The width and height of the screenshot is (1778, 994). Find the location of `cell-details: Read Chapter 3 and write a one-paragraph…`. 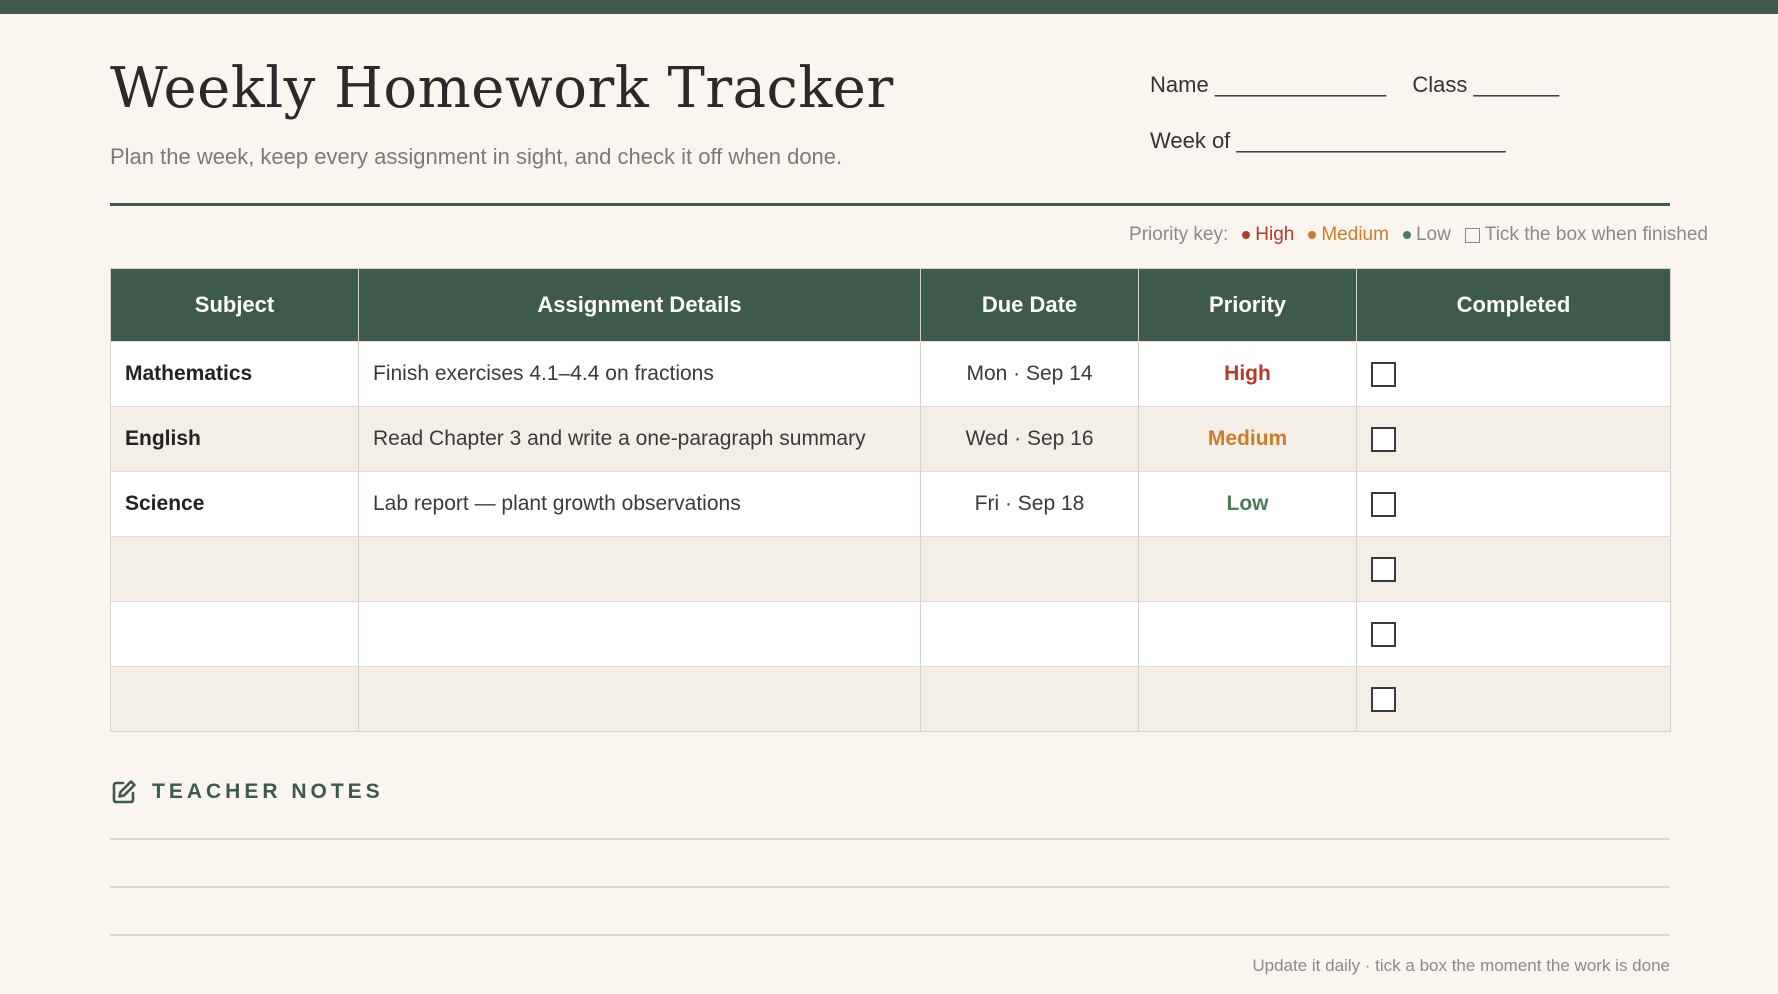

cell-details: Read Chapter 3 and write a one-paragraph… is located at coordinates (639, 439).